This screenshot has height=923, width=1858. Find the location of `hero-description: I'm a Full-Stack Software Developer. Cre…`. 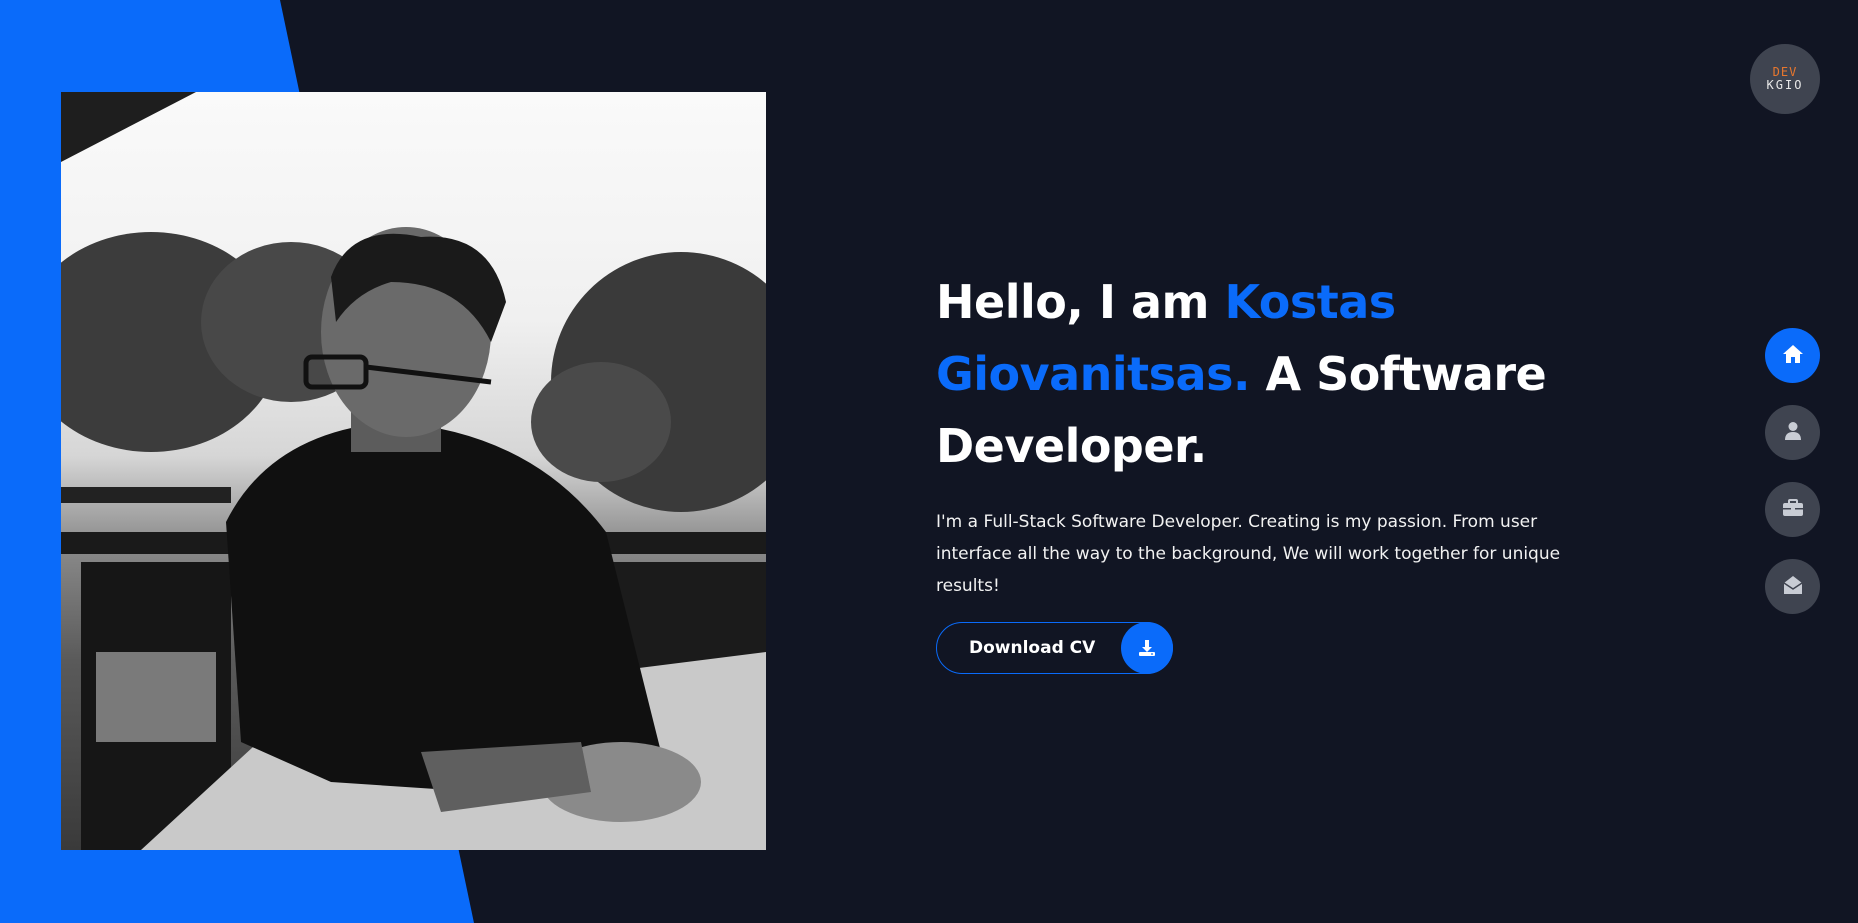

hero-description: I'm a Full-Stack Software Developer. Cre… is located at coordinates (1248, 554).